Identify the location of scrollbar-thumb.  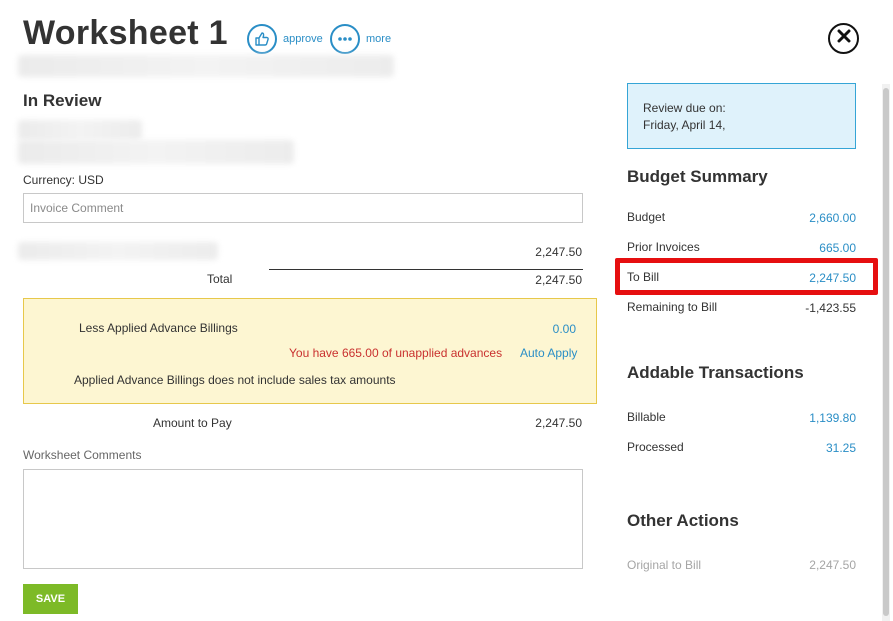
(886, 352).